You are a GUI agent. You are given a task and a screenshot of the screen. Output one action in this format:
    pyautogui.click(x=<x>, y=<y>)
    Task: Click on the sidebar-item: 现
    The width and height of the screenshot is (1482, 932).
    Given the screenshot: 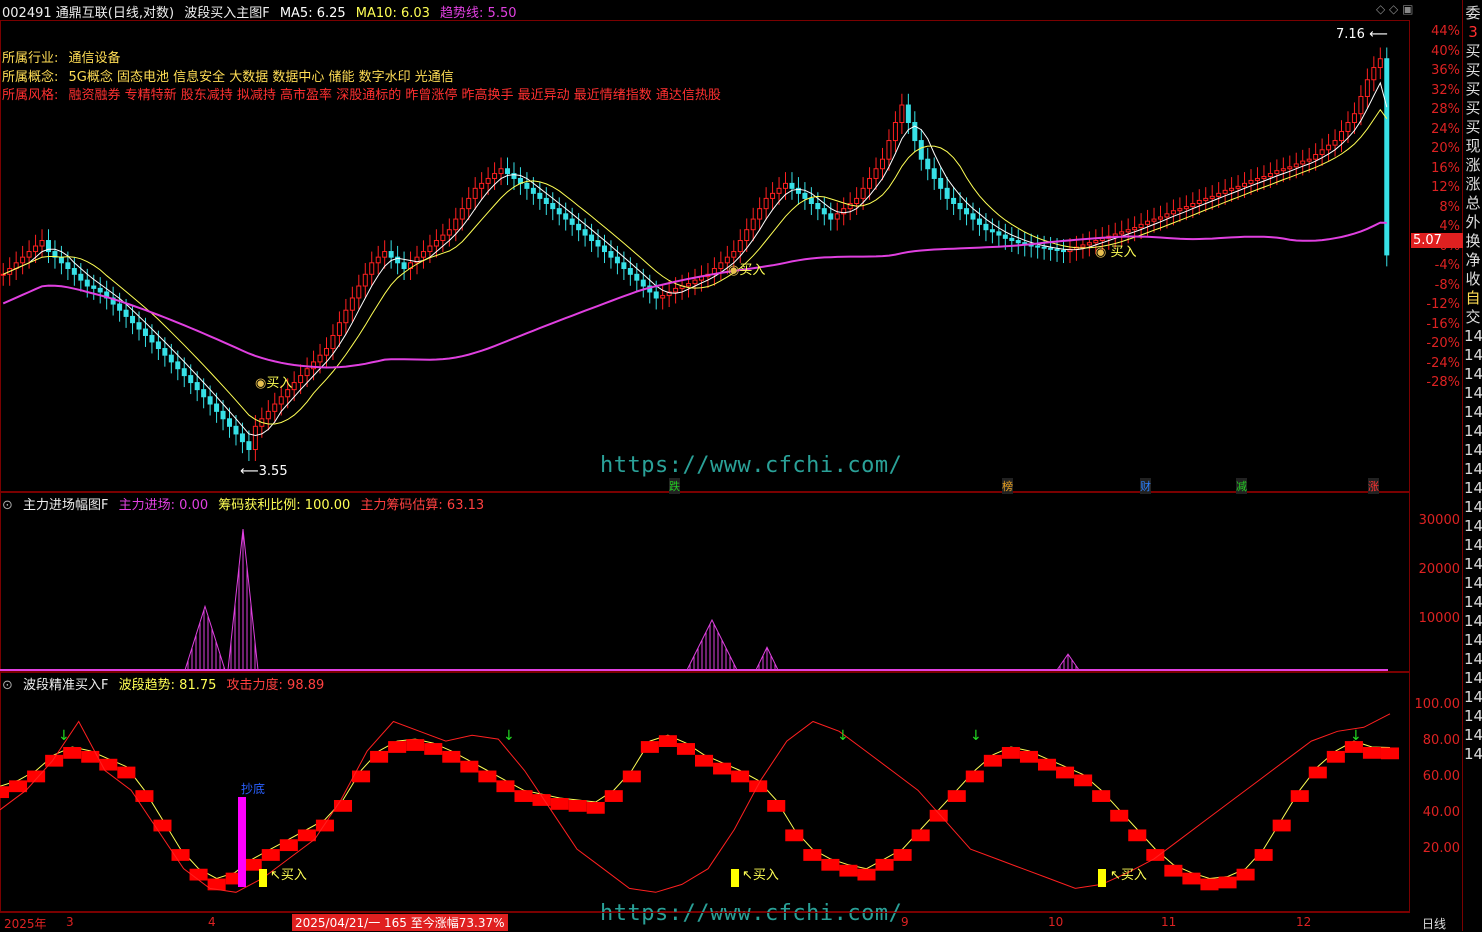 What is the action you would take?
    pyautogui.click(x=1473, y=146)
    